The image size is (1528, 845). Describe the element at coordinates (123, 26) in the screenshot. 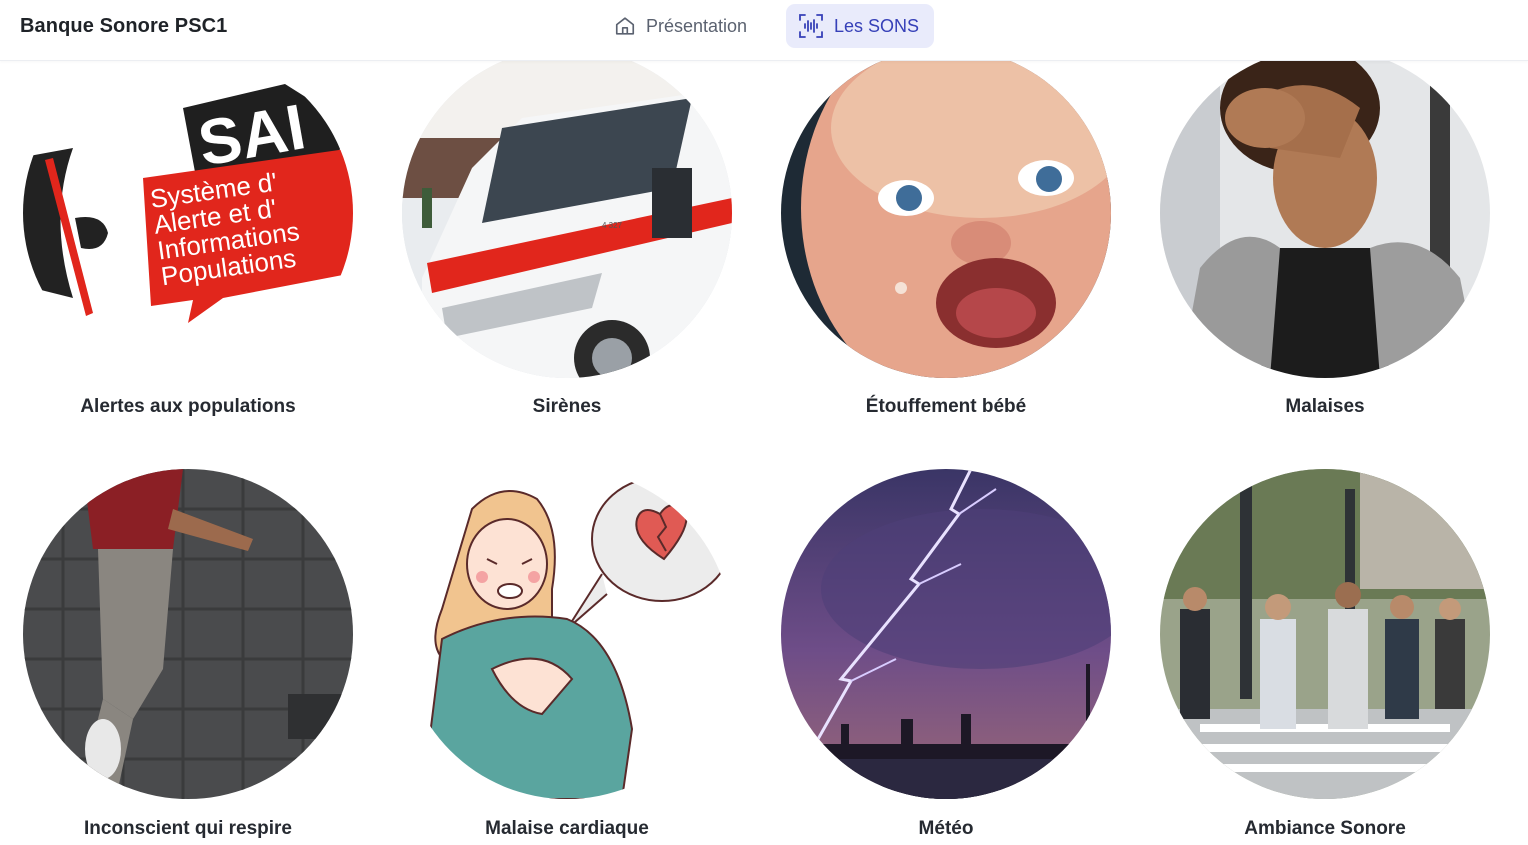

I see `app-title: Banque Sonore PSC1` at that location.